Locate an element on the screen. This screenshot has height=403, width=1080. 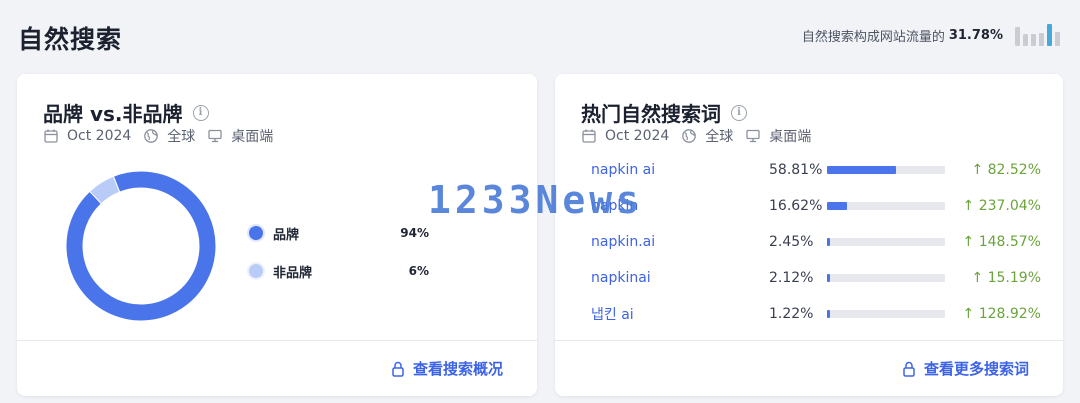
keyword-link: napkin ai is located at coordinates (680, 170).